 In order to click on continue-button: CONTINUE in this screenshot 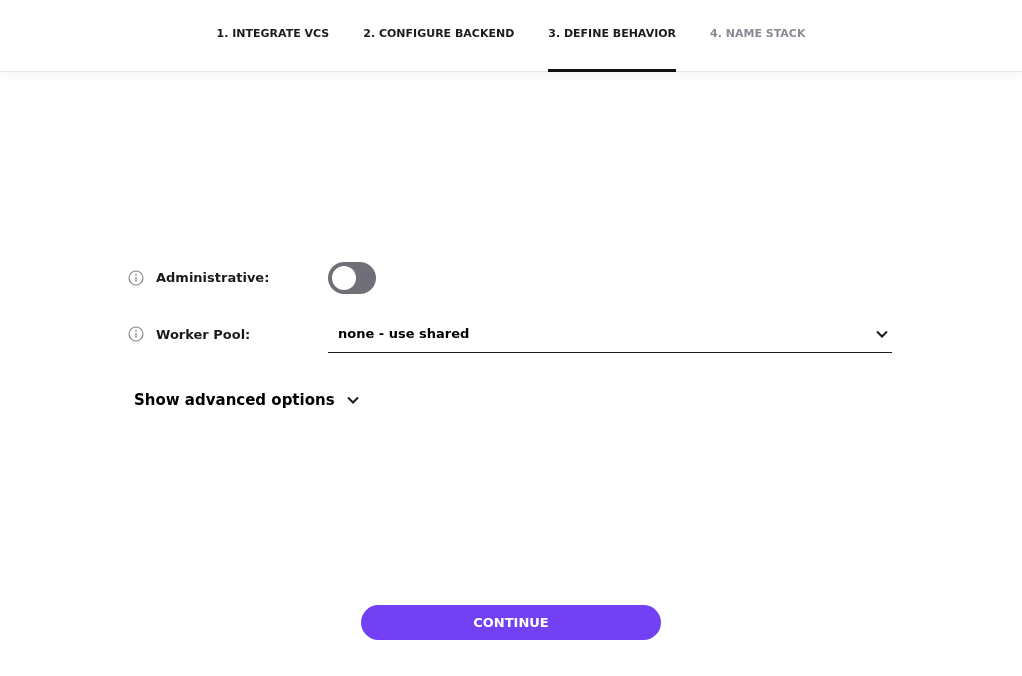, I will do `click(511, 622)`.